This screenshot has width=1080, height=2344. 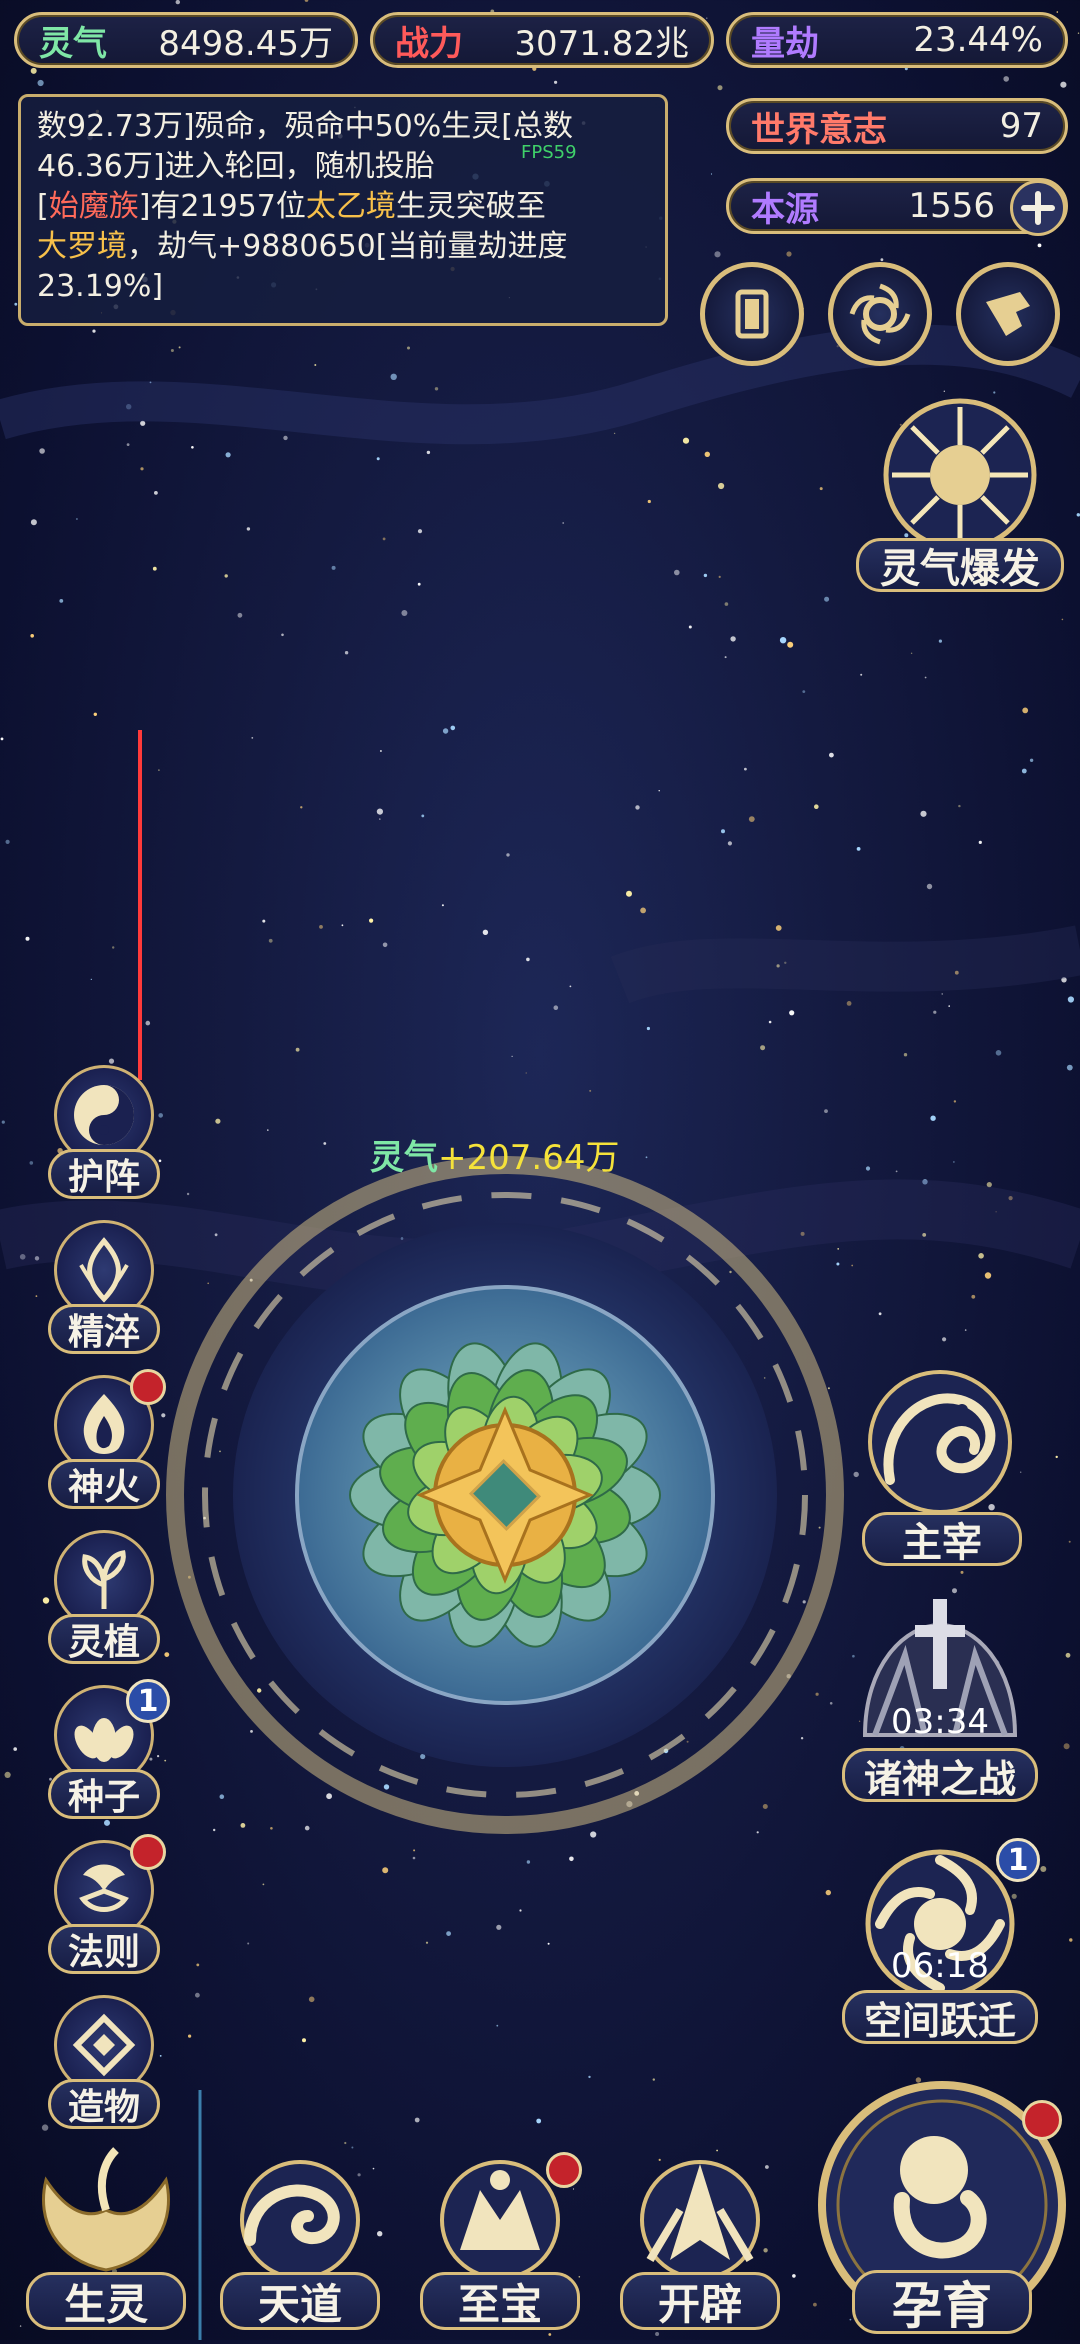 I want to click on zhanli-label: 战力, so click(x=429, y=43).